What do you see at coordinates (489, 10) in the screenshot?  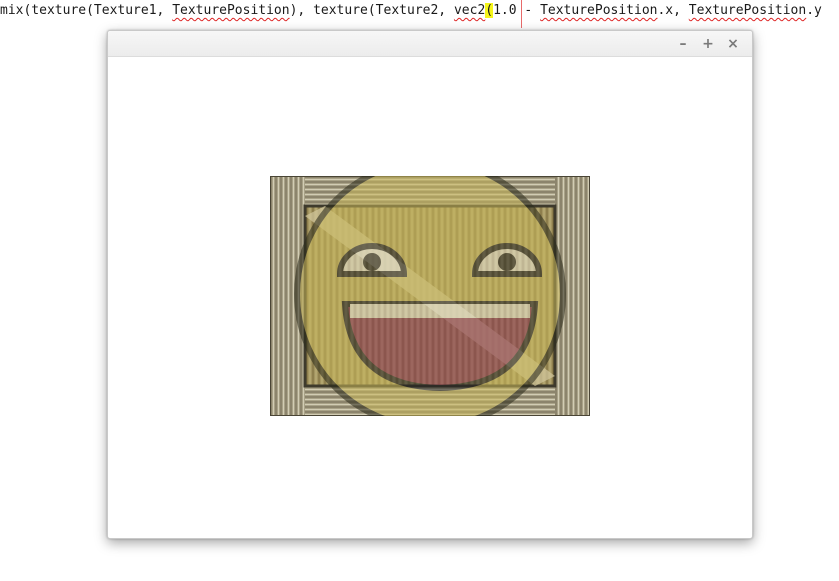 I see `matched-paren: (` at bounding box center [489, 10].